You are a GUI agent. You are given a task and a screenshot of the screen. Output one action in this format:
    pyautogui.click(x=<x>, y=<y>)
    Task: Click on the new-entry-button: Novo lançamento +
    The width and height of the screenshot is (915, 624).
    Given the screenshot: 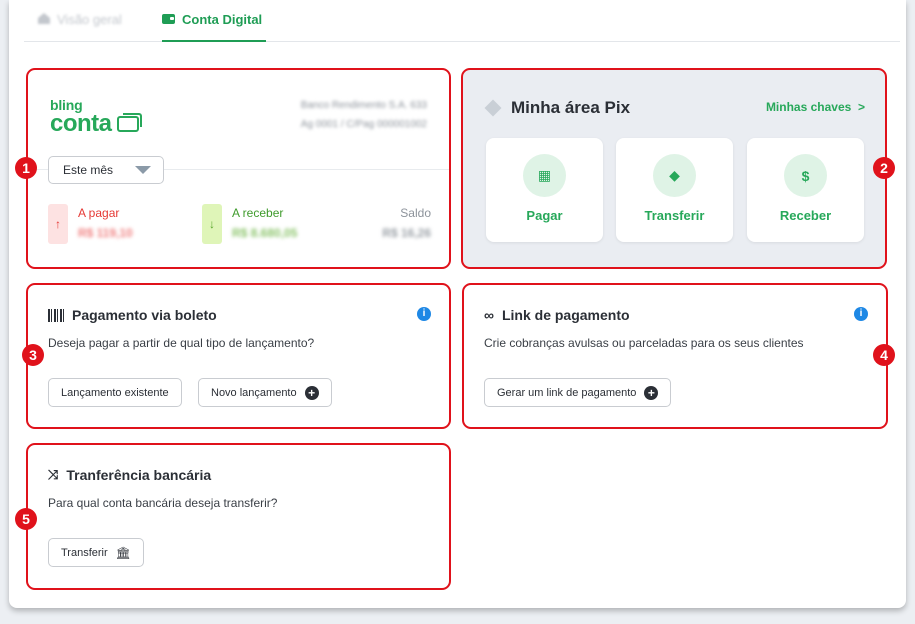 What is the action you would take?
    pyautogui.click(x=265, y=392)
    